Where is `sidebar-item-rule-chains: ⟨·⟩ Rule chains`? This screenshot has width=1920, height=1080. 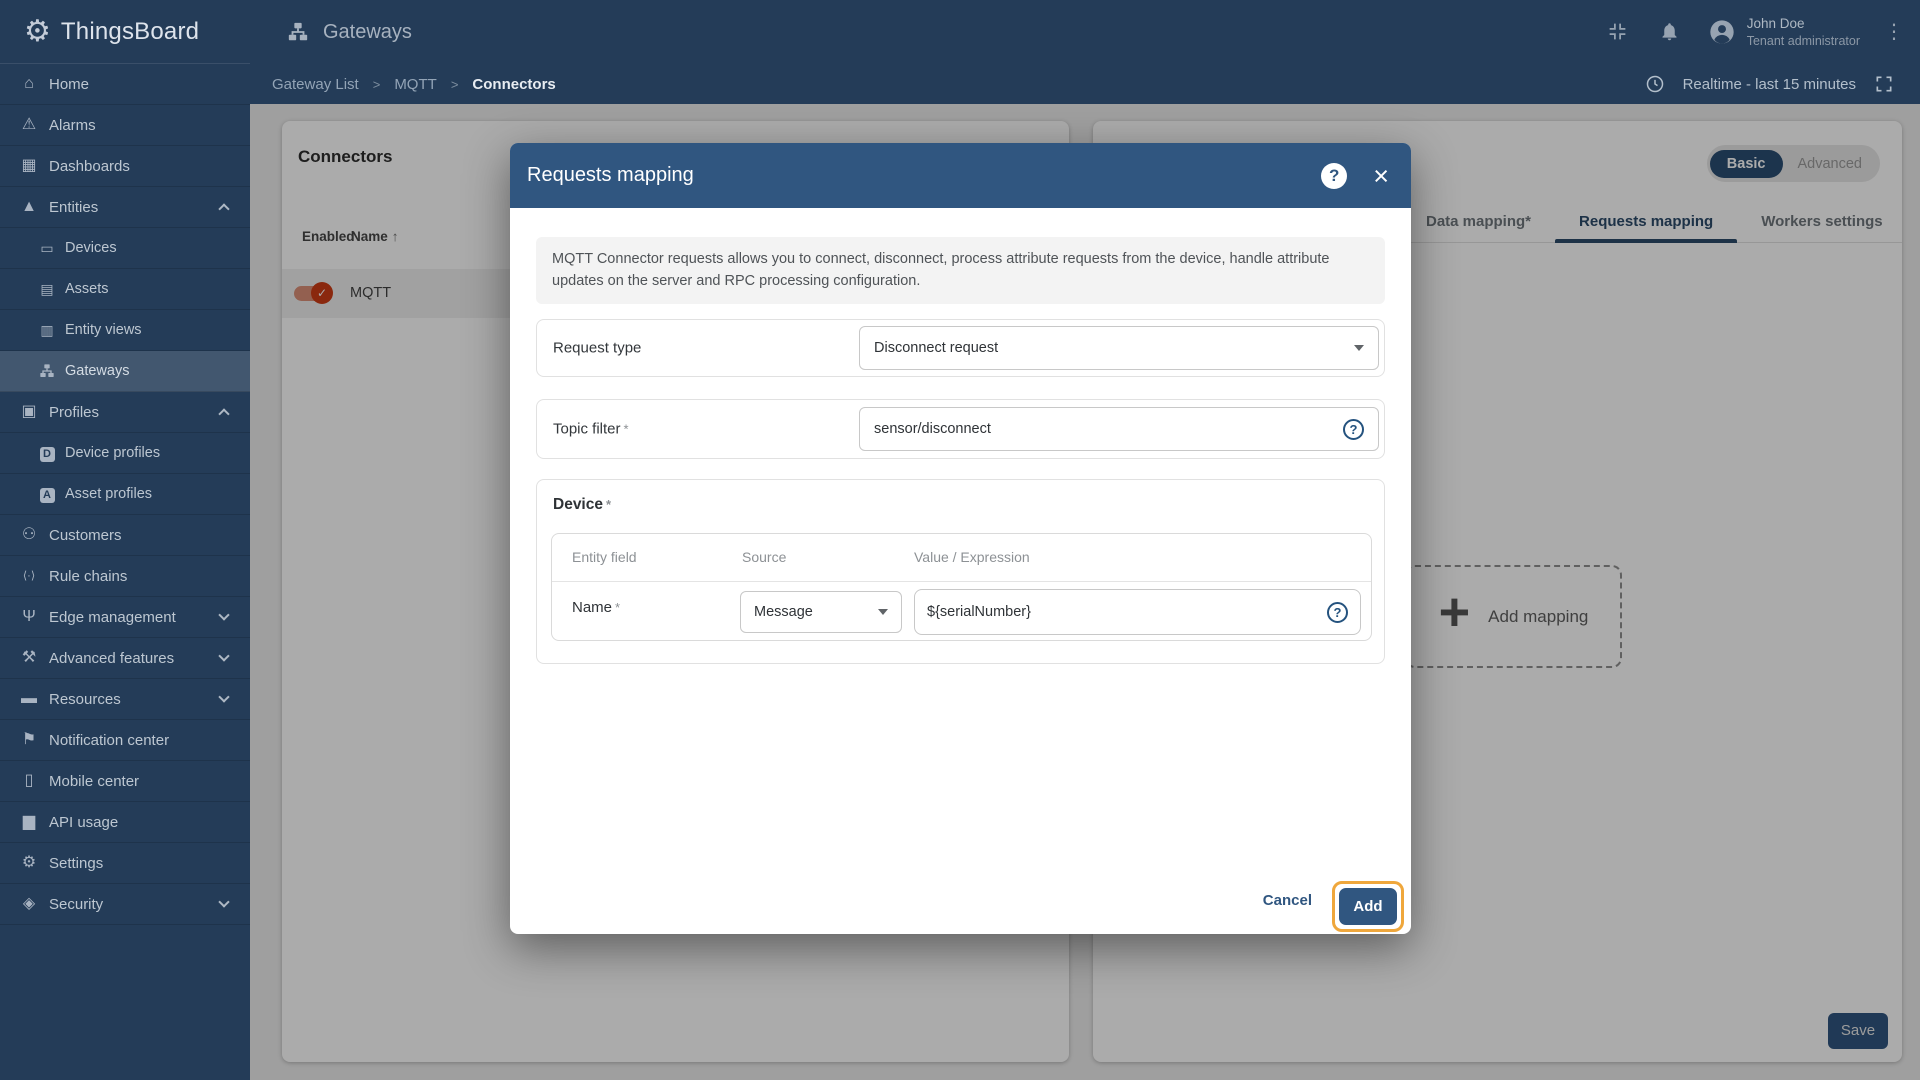
sidebar-item-rule-chains: ⟨·⟩ Rule chains is located at coordinates (125, 576).